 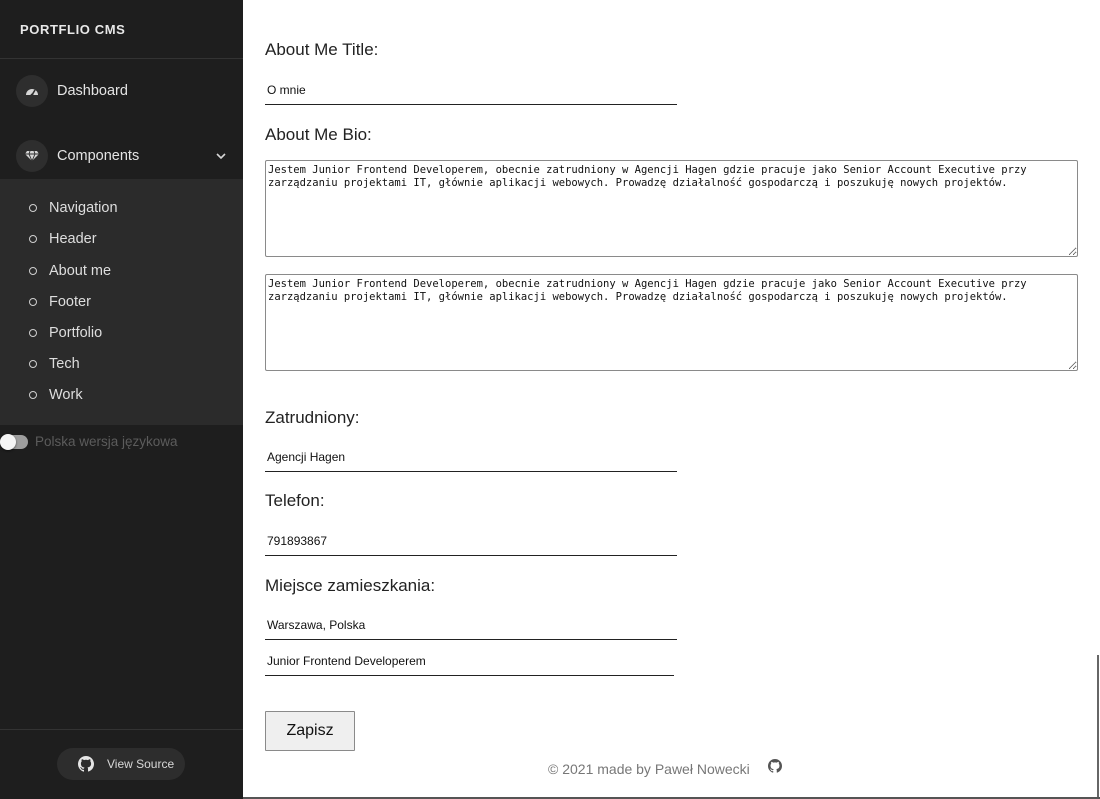 What do you see at coordinates (32, 156) in the screenshot?
I see `diamond-icon` at bounding box center [32, 156].